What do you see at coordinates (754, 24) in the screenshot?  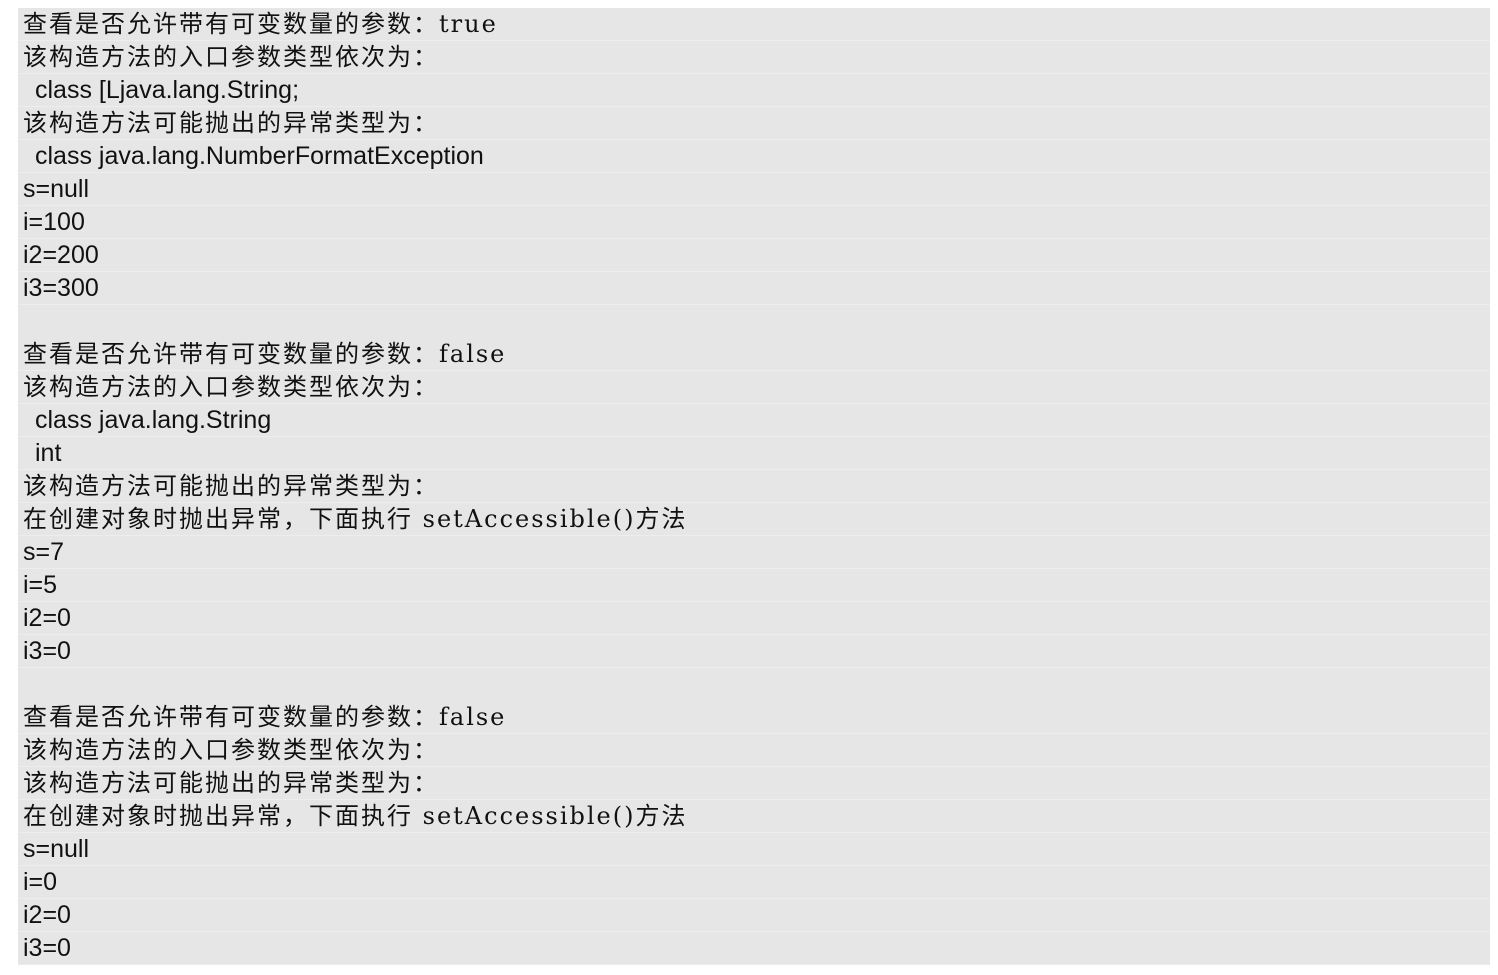 I see `console-line: 查看是否允许带有可变数量的参数：true` at bounding box center [754, 24].